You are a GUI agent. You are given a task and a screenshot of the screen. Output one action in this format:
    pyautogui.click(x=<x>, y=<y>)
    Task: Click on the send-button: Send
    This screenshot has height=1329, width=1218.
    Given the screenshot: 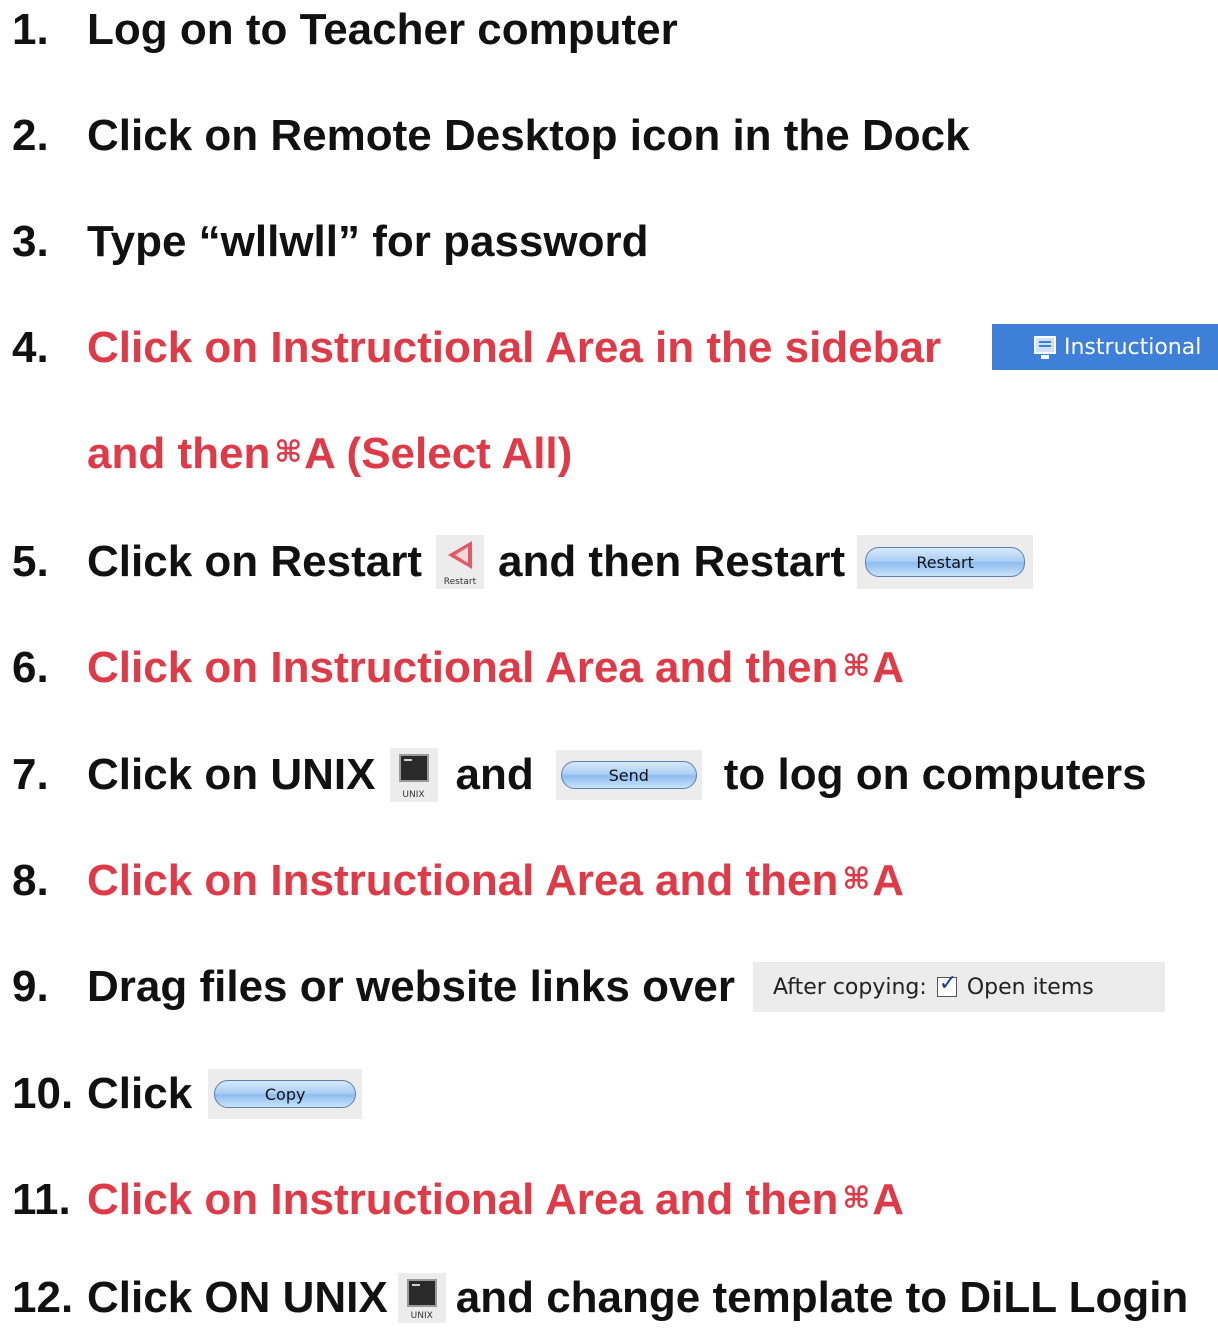 What is the action you would take?
    pyautogui.click(x=628, y=775)
    